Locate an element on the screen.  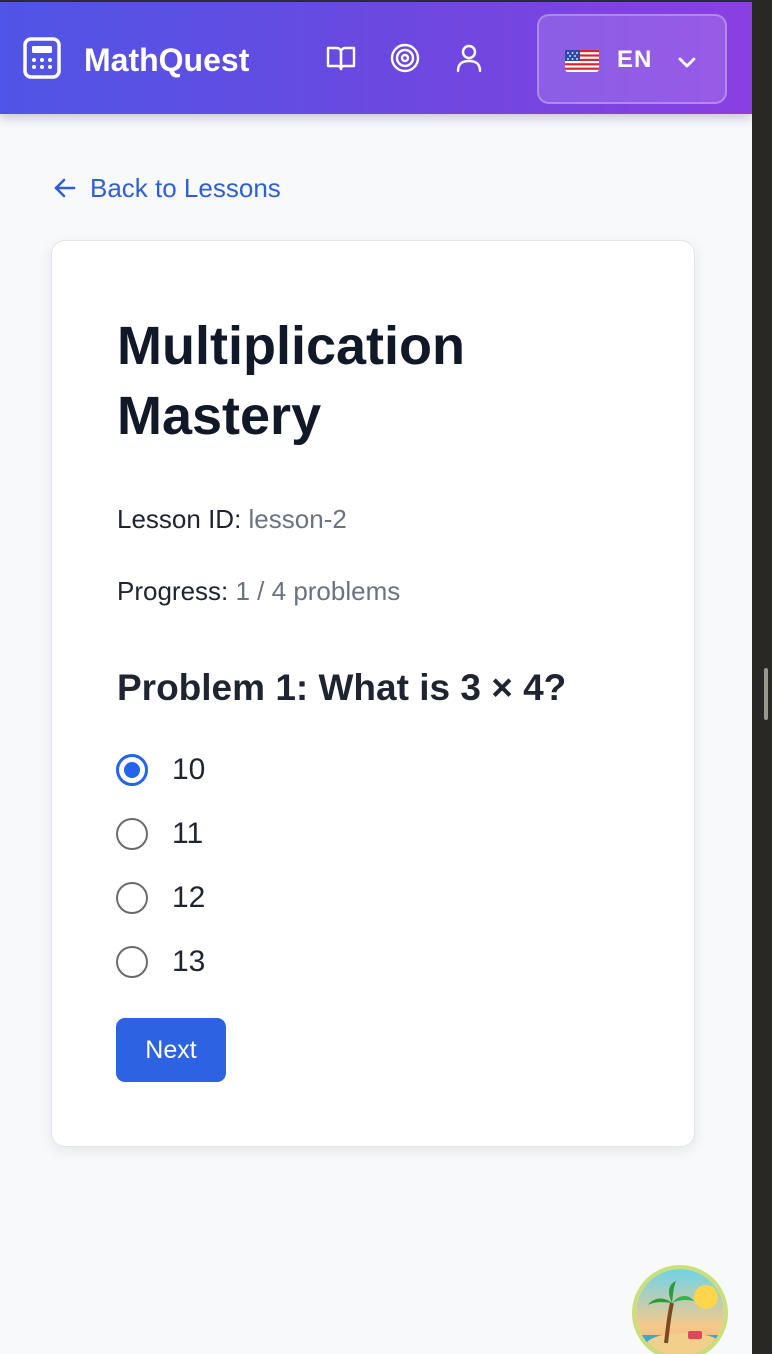
answer-option: 11 is located at coordinates (159, 834).